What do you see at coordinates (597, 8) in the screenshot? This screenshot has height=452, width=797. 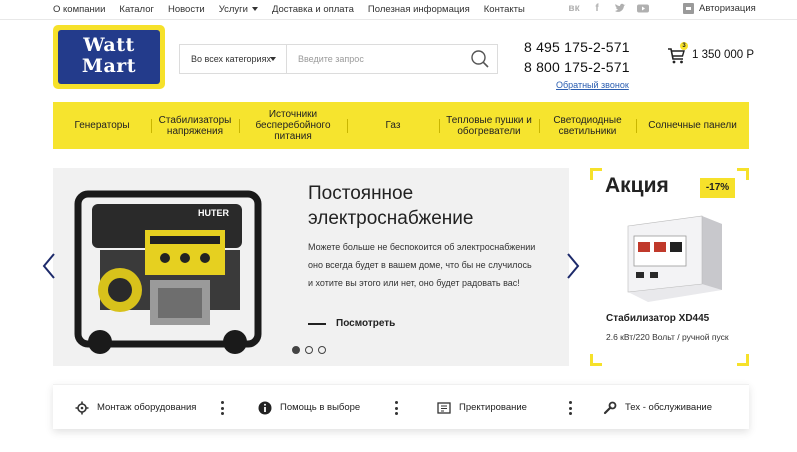 I see `facebook-icon: f` at bounding box center [597, 8].